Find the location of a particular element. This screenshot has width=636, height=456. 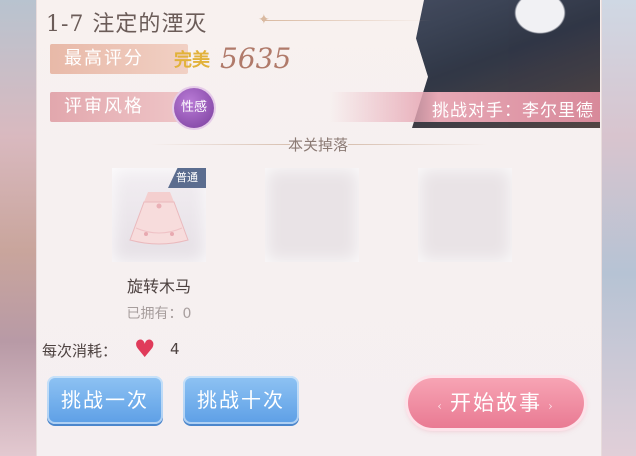

title-divider is located at coordinates (347, 20).